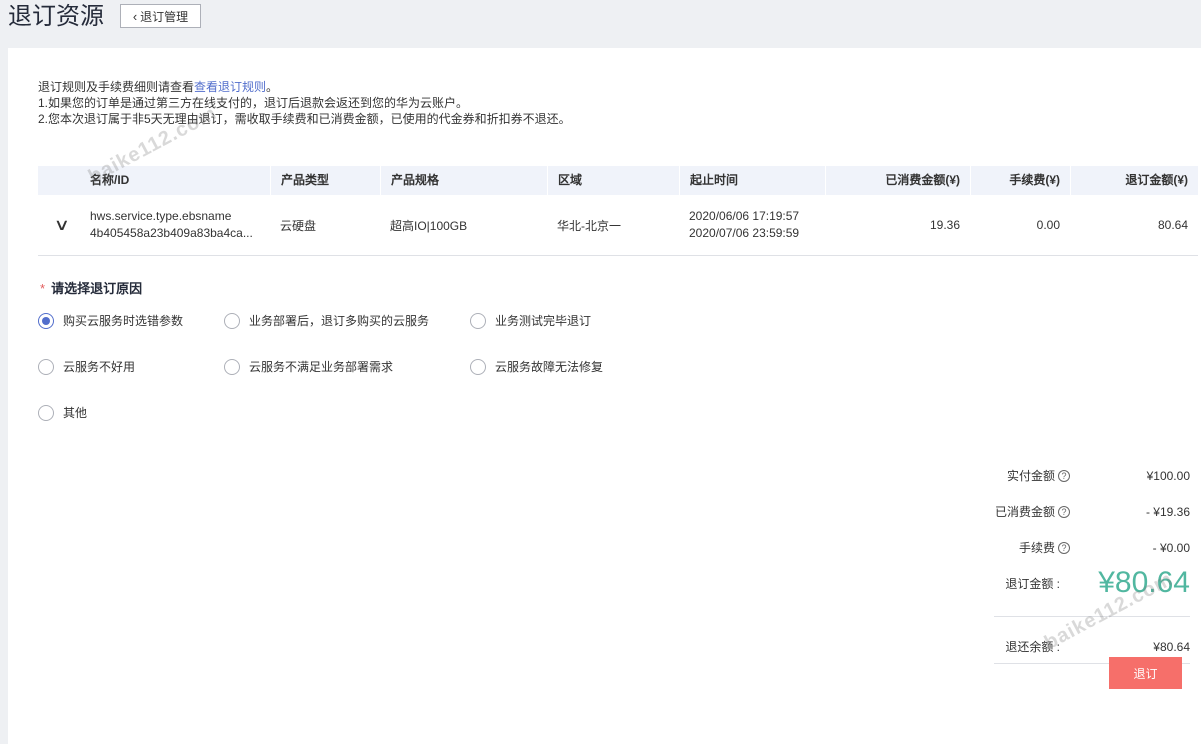 This screenshot has width=1201, height=744. I want to click on cell-region: 华北-北京一, so click(589, 225).